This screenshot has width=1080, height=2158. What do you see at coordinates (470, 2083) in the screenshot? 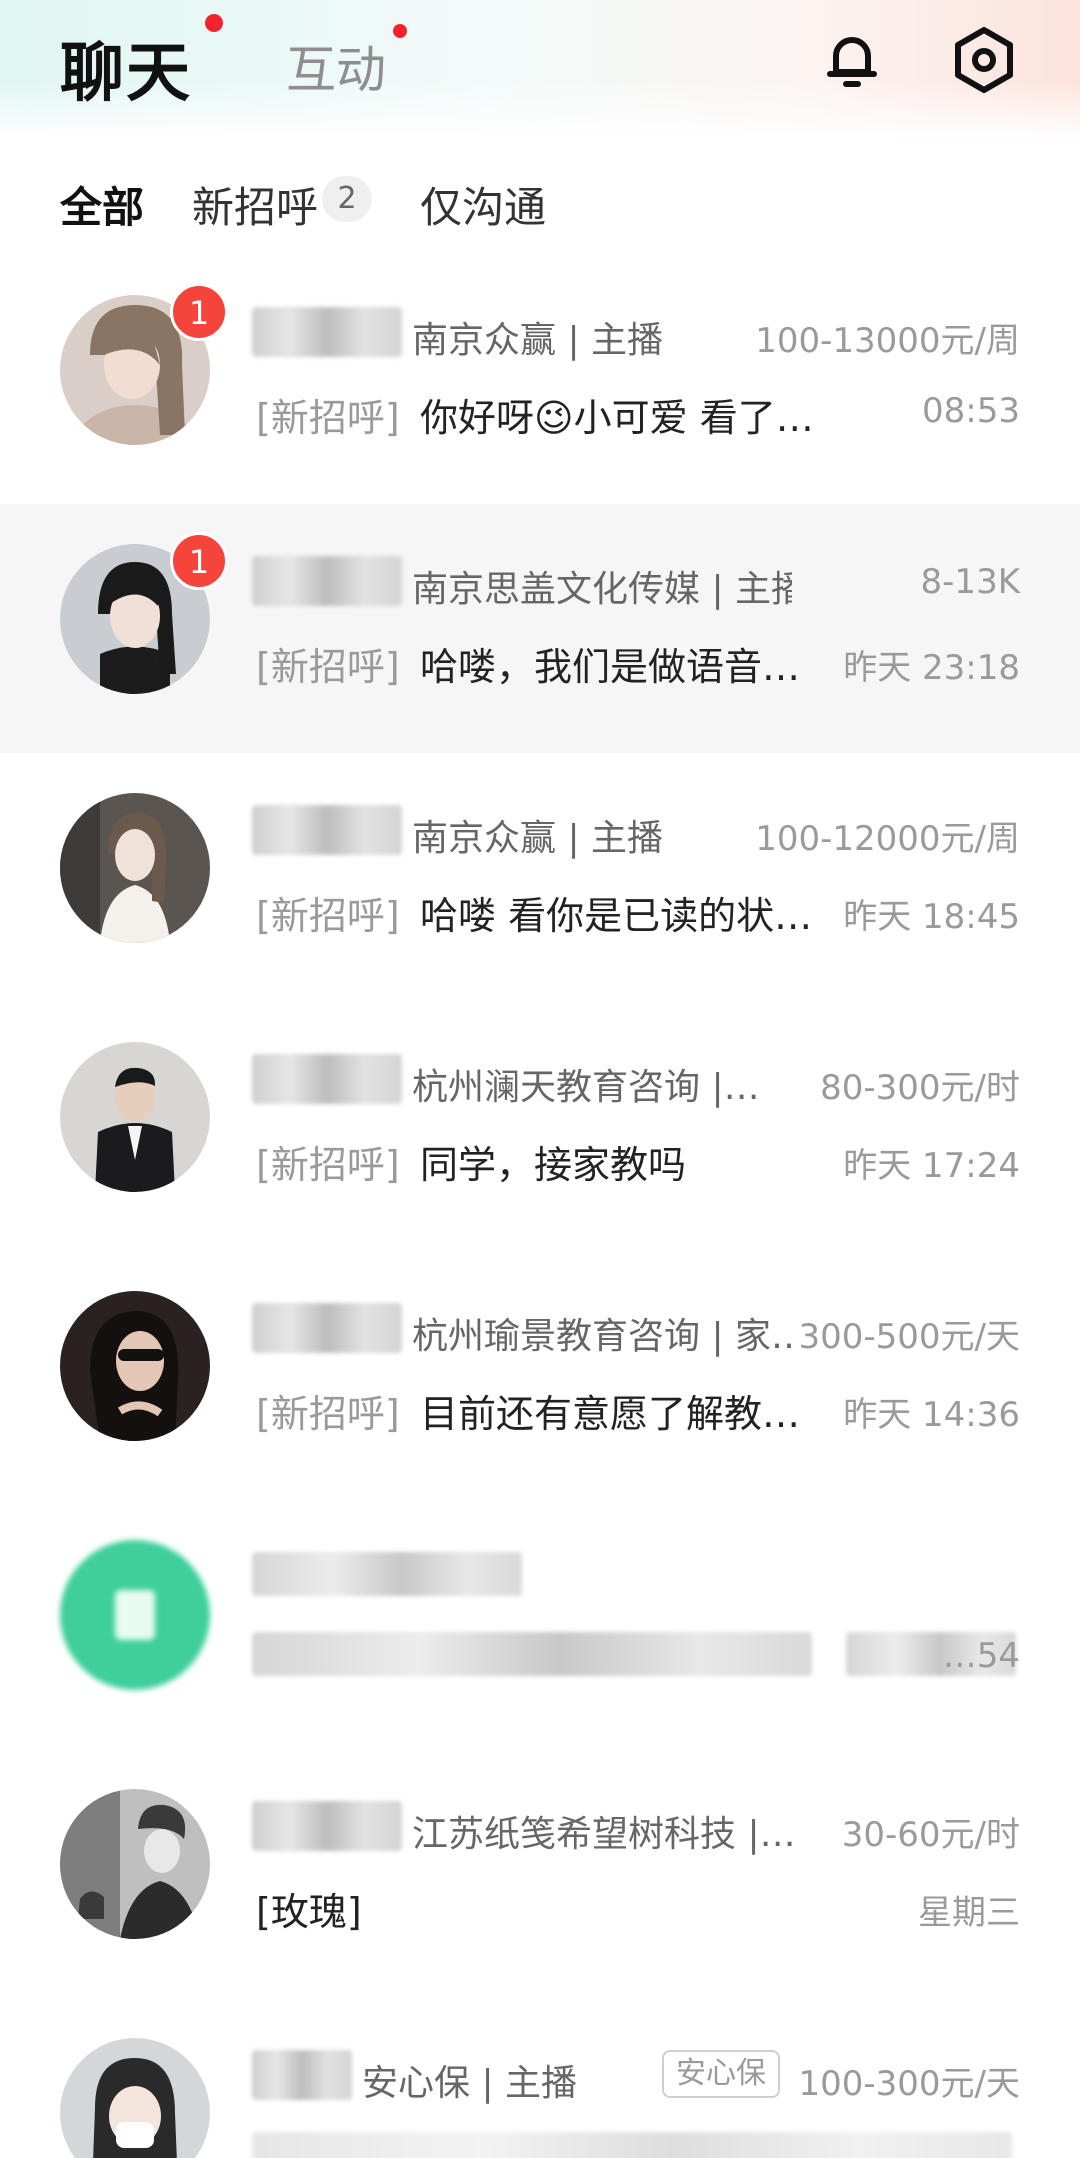
I see `company-label: 安心保 | 主播` at bounding box center [470, 2083].